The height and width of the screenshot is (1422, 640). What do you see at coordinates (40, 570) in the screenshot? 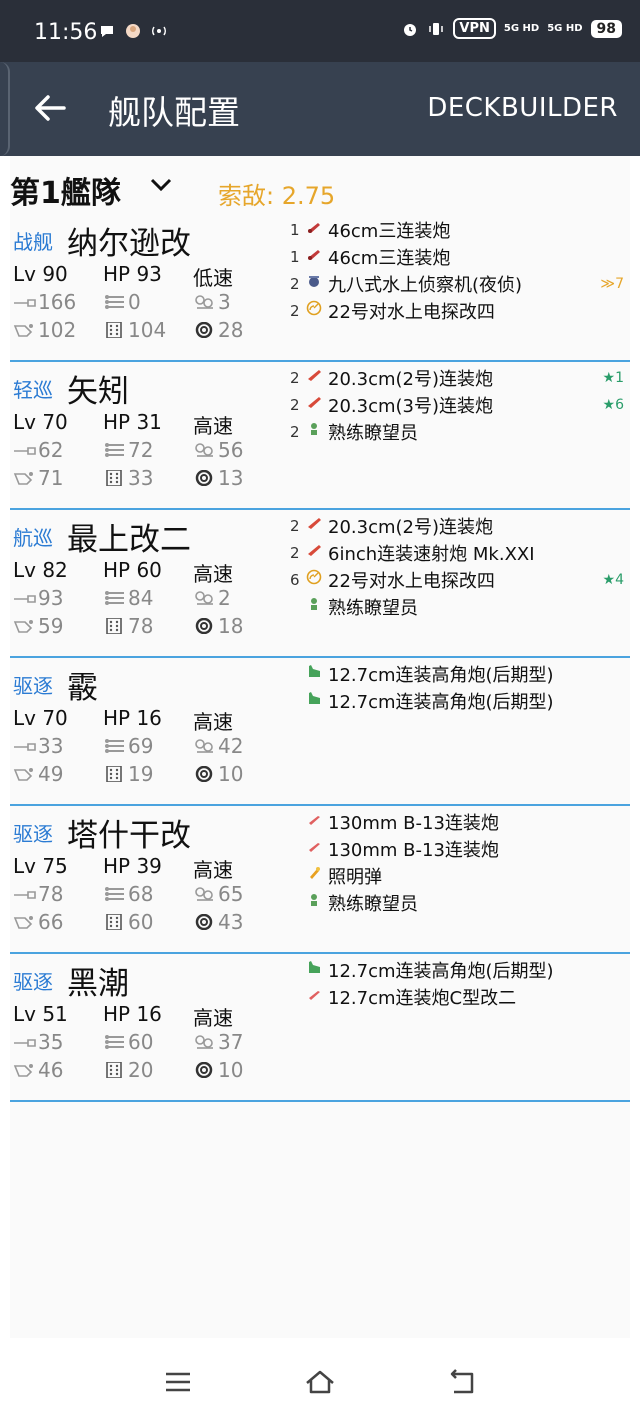
I see `ship-level: Lv 82` at bounding box center [40, 570].